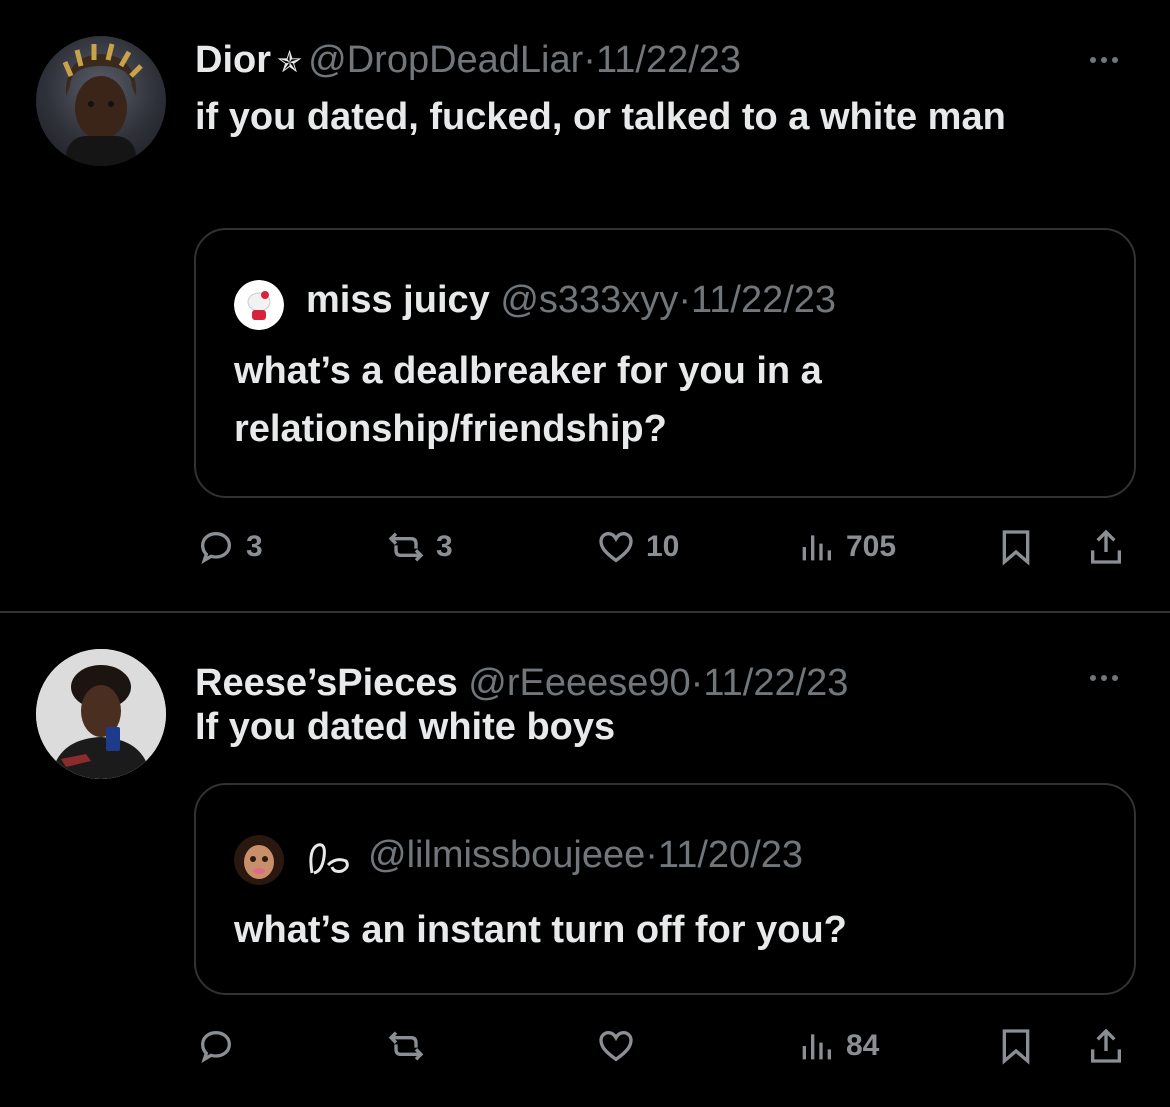  I want to click on views-button: 705, so click(846, 547).